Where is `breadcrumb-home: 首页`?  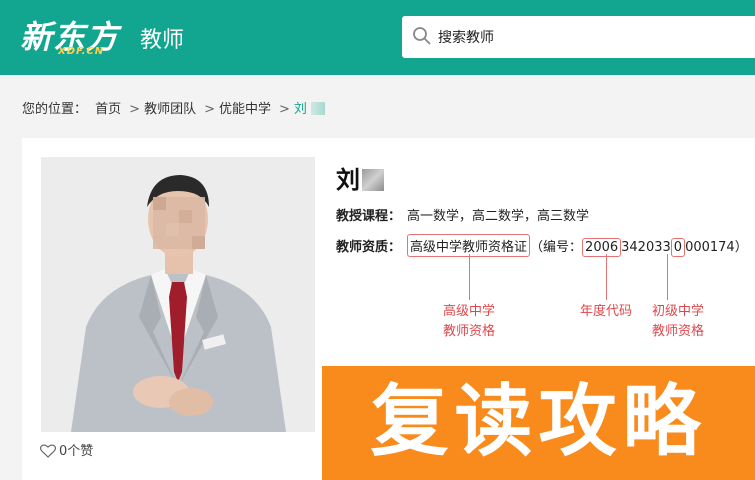 breadcrumb-home: 首页 is located at coordinates (108, 109).